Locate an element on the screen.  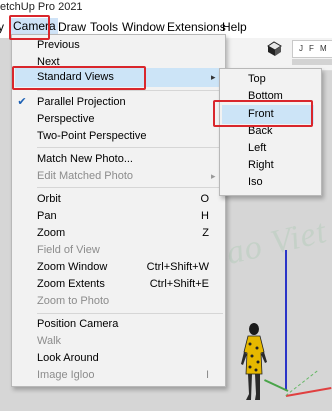
menu-tools: Tools is located at coordinates (104, 27).